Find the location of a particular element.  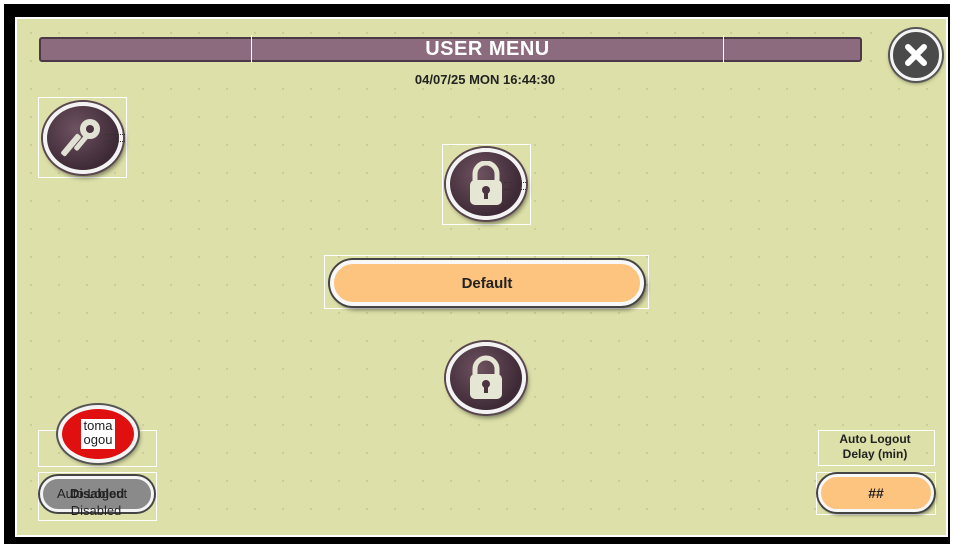

datetime-display: 04/07/25 MON 16:44:30 is located at coordinates (485, 79).